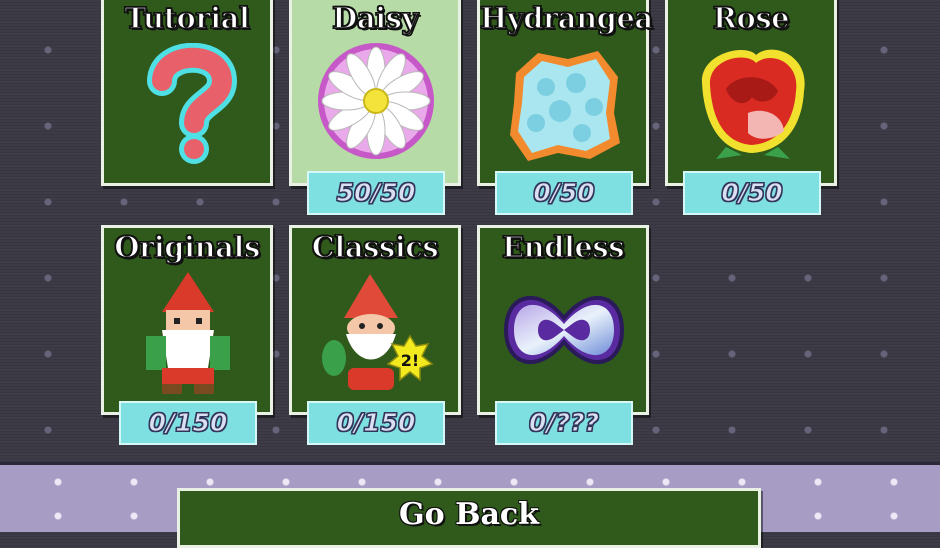 The width and height of the screenshot is (940, 548). Describe the element at coordinates (375, 247) in the screenshot. I see `pack-title: Classics` at that location.